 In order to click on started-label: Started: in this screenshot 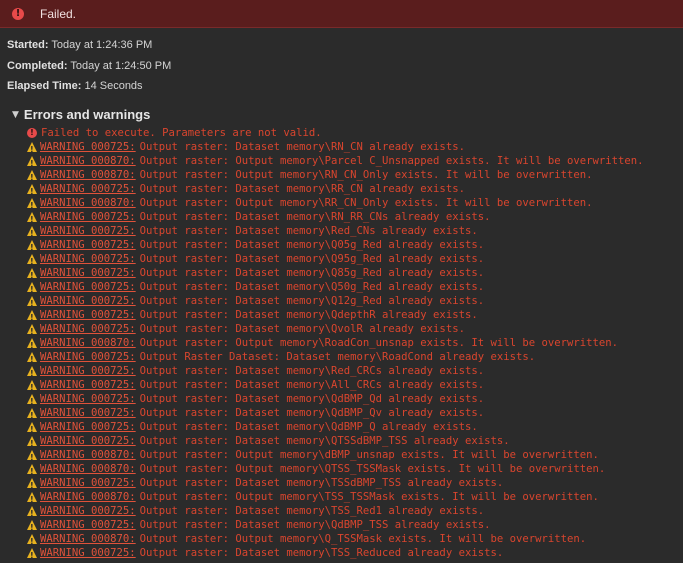, I will do `click(28, 45)`.